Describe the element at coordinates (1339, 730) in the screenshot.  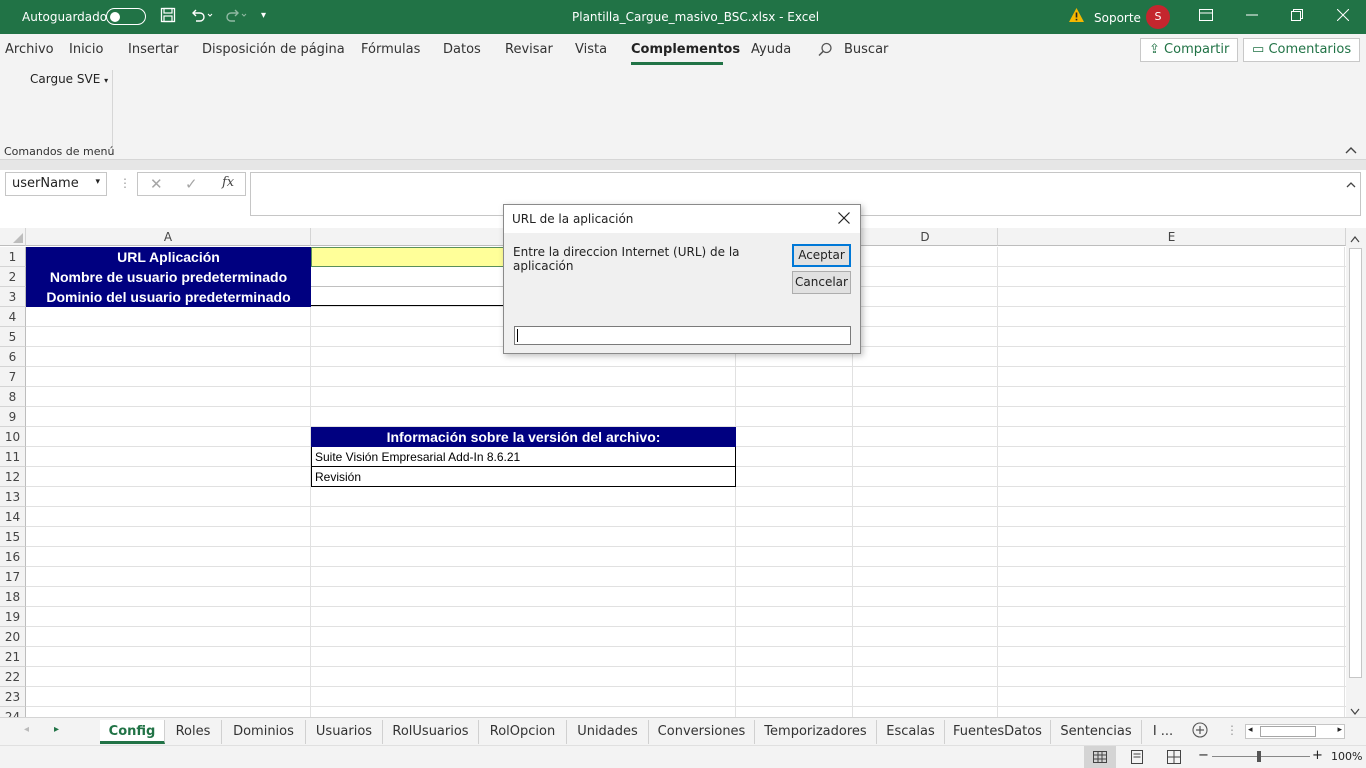
I see `hscroll-right-icon: ▸` at that location.